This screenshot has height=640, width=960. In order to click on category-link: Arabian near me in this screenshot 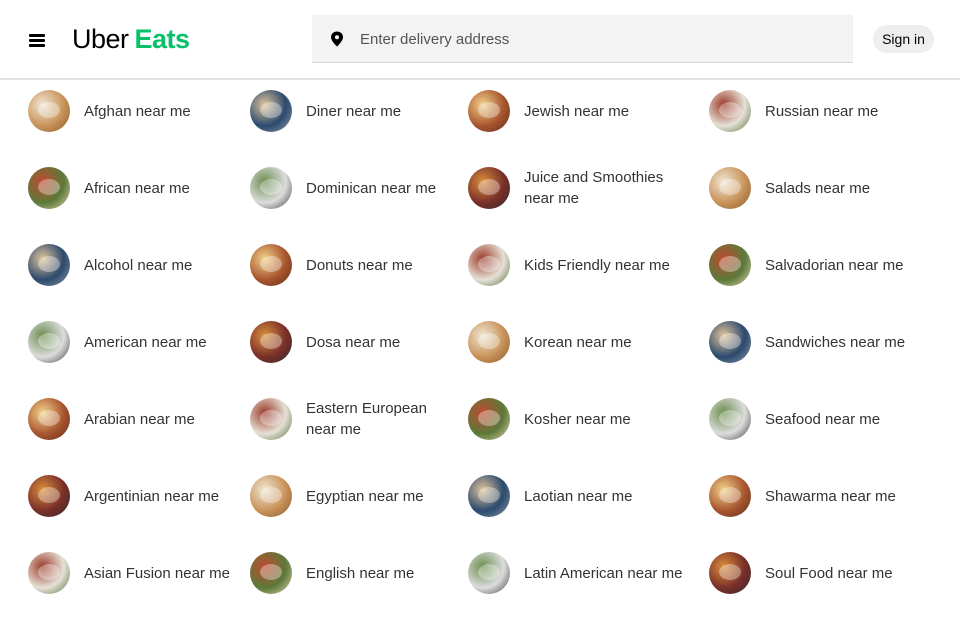, I will do `click(131, 419)`.